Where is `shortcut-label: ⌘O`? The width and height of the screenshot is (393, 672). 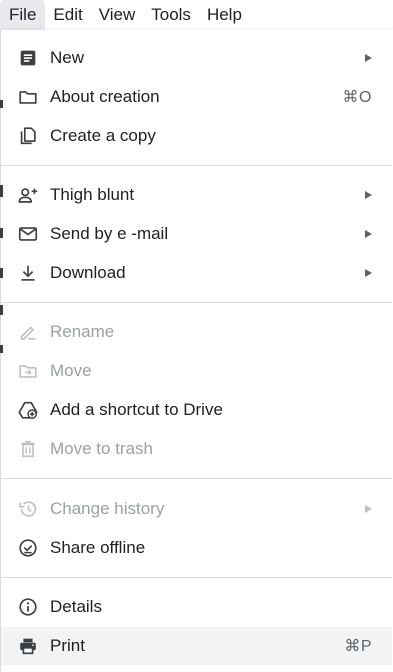 shortcut-label: ⌘O is located at coordinates (357, 97).